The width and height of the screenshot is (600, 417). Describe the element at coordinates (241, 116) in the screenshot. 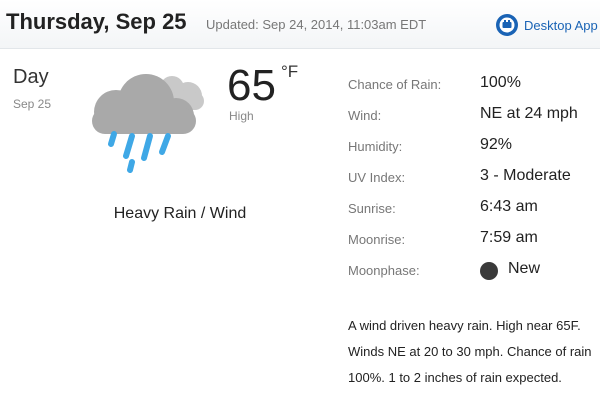

I see `temperature-label: High` at that location.